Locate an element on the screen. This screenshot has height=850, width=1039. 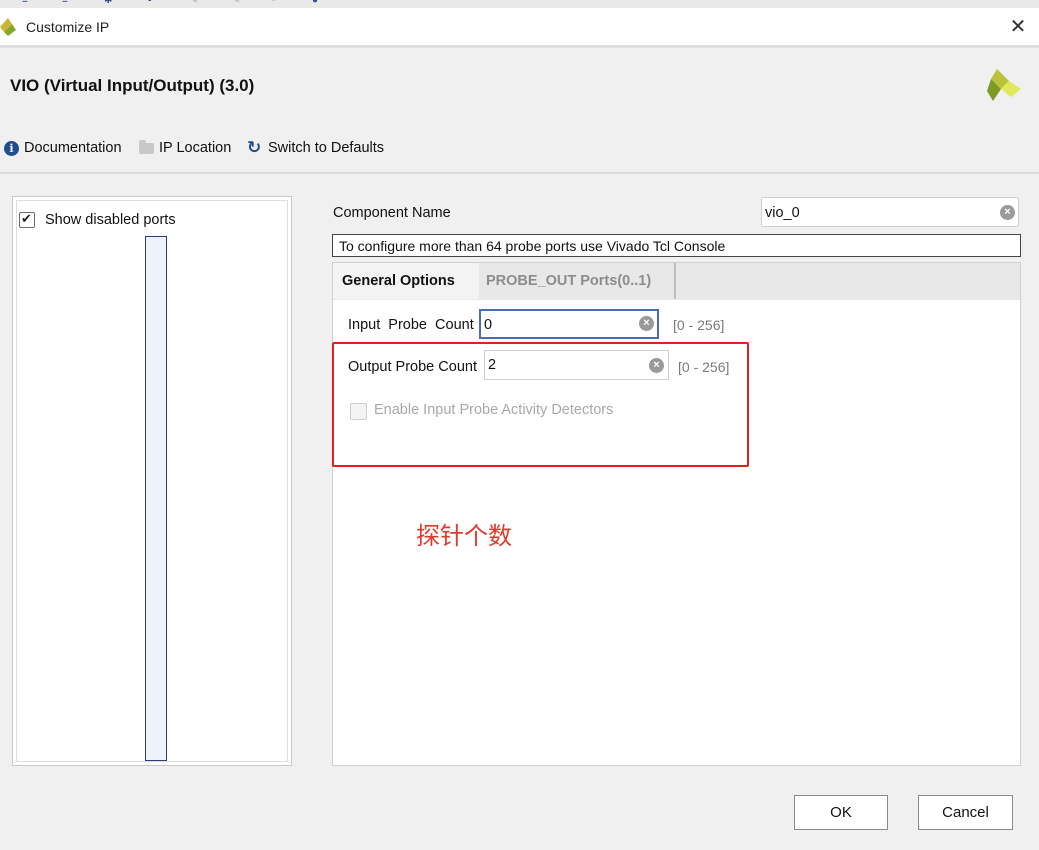
tab-strip: General Options PROBE_OUT Ports(0..1) is located at coordinates (676, 281).